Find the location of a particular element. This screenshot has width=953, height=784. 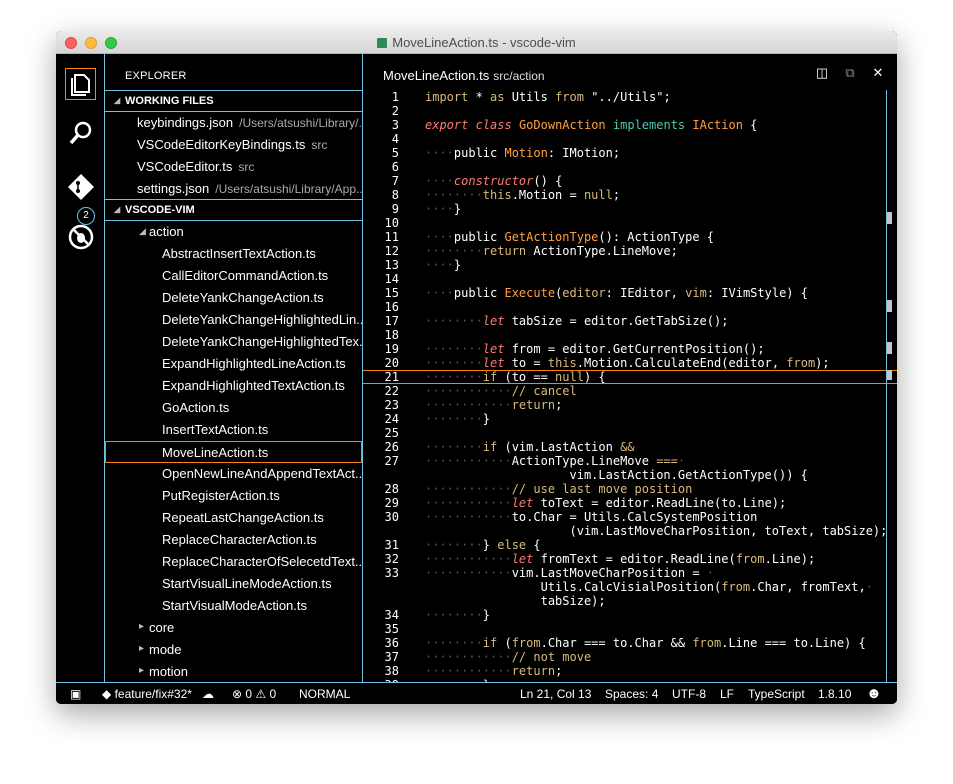

line-number: 10 is located at coordinates (391, 223).